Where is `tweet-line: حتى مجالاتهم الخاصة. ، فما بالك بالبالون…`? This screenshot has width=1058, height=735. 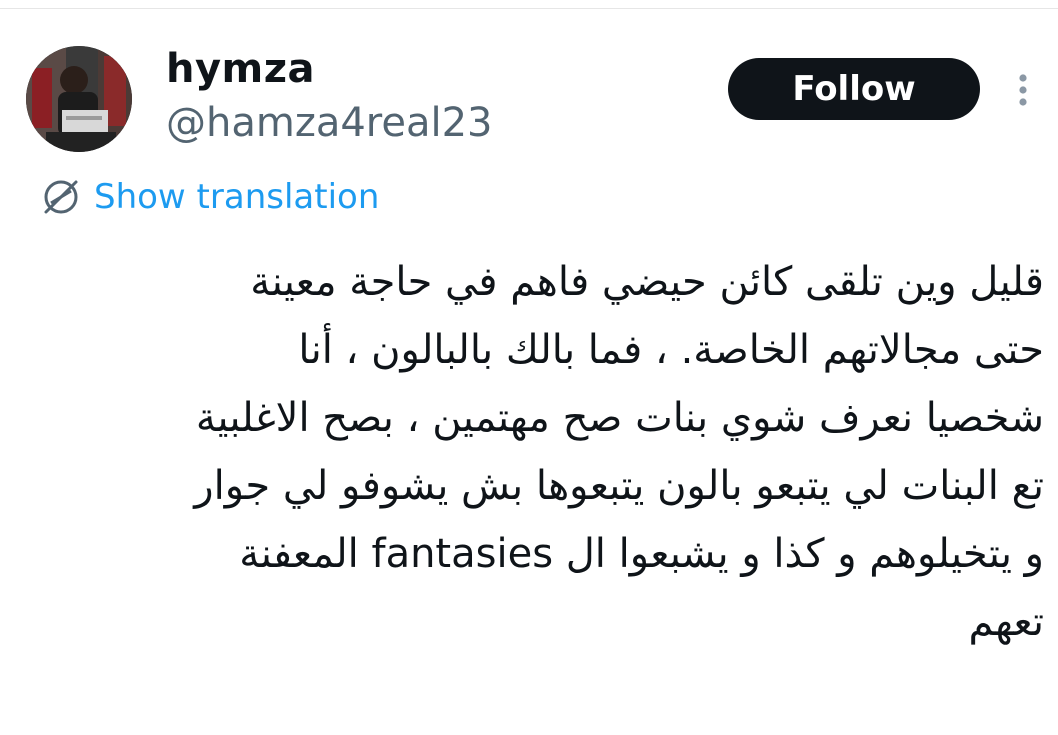 tweet-line: حتى مجالاتهم الخاصة. ، فما بالك بالبالون… is located at coordinates (671, 350).